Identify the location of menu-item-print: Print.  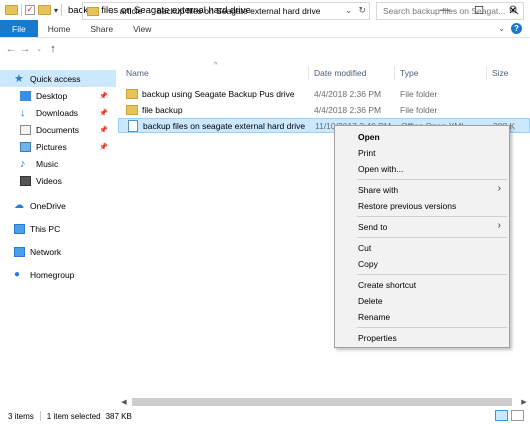
(422, 152).